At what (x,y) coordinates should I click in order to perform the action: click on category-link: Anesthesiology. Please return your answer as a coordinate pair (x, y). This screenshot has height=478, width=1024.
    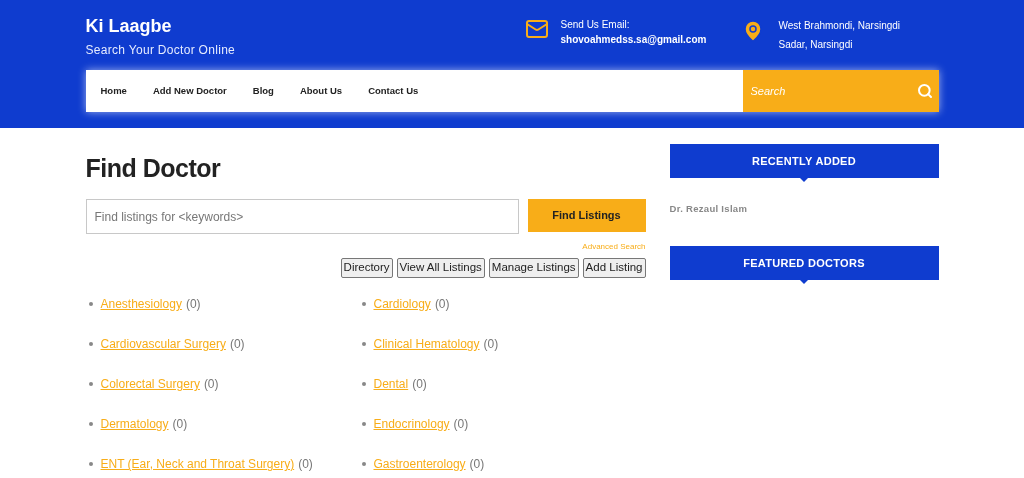
    Looking at the image, I should click on (141, 304).